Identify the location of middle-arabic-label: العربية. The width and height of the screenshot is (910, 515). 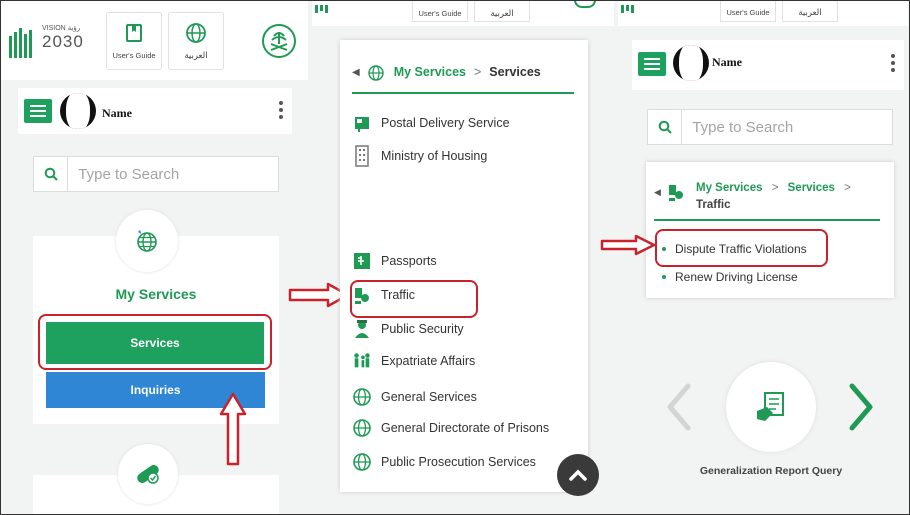
(502, 13).